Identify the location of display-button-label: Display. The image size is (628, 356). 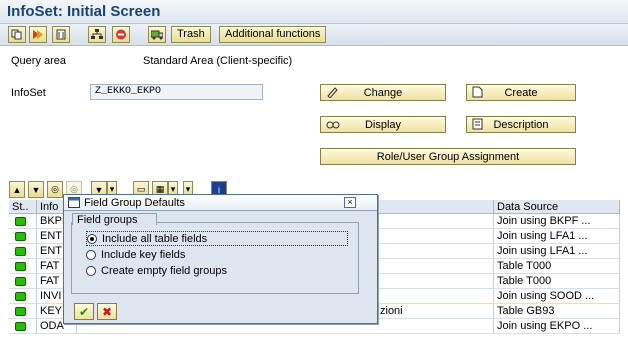
(383, 124).